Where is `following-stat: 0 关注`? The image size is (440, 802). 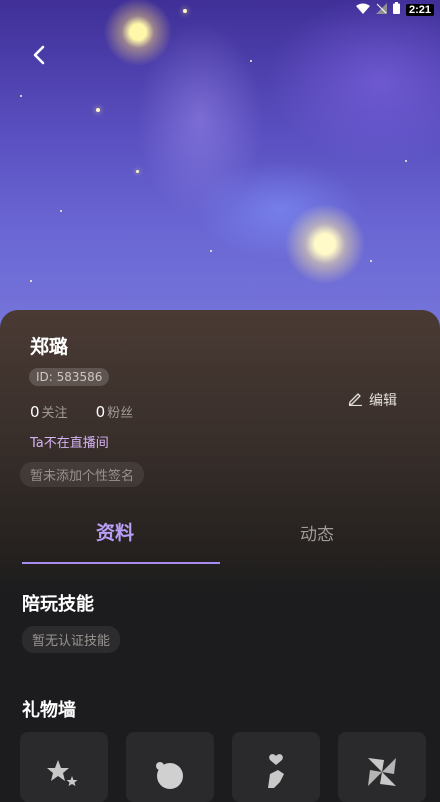
following-stat: 0 关注 is located at coordinates (49, 411).